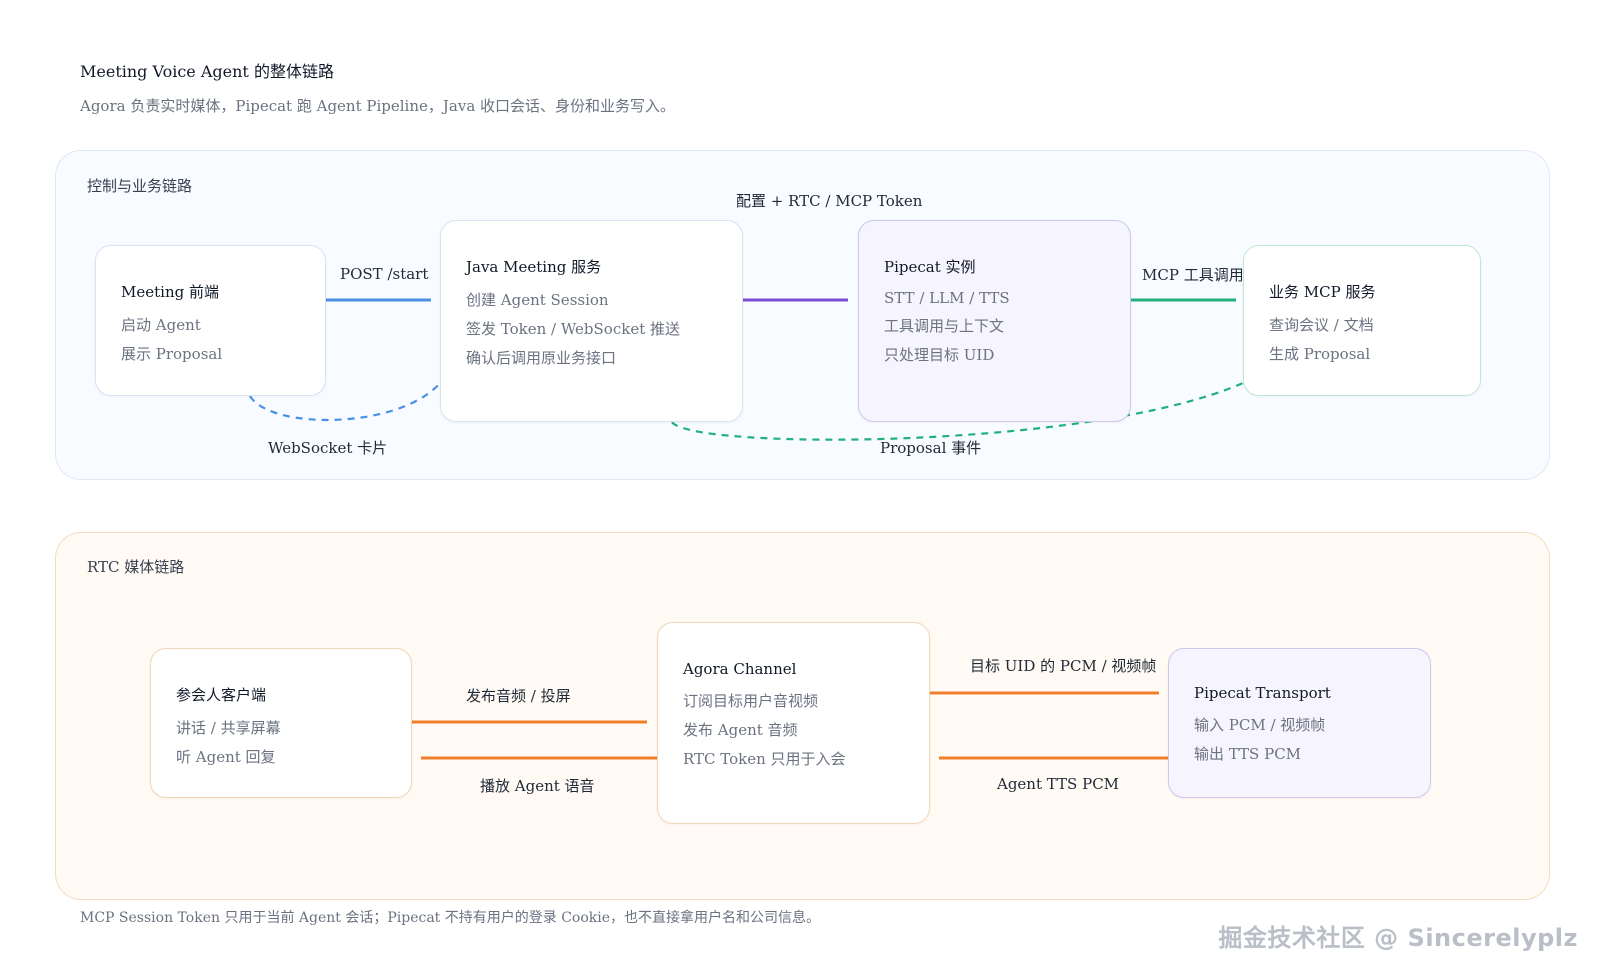  What do you see at coordinates (534, 267) in the screenshot?
I see `node-title: Java Meeting 服务` at bounding box center [534, 267].